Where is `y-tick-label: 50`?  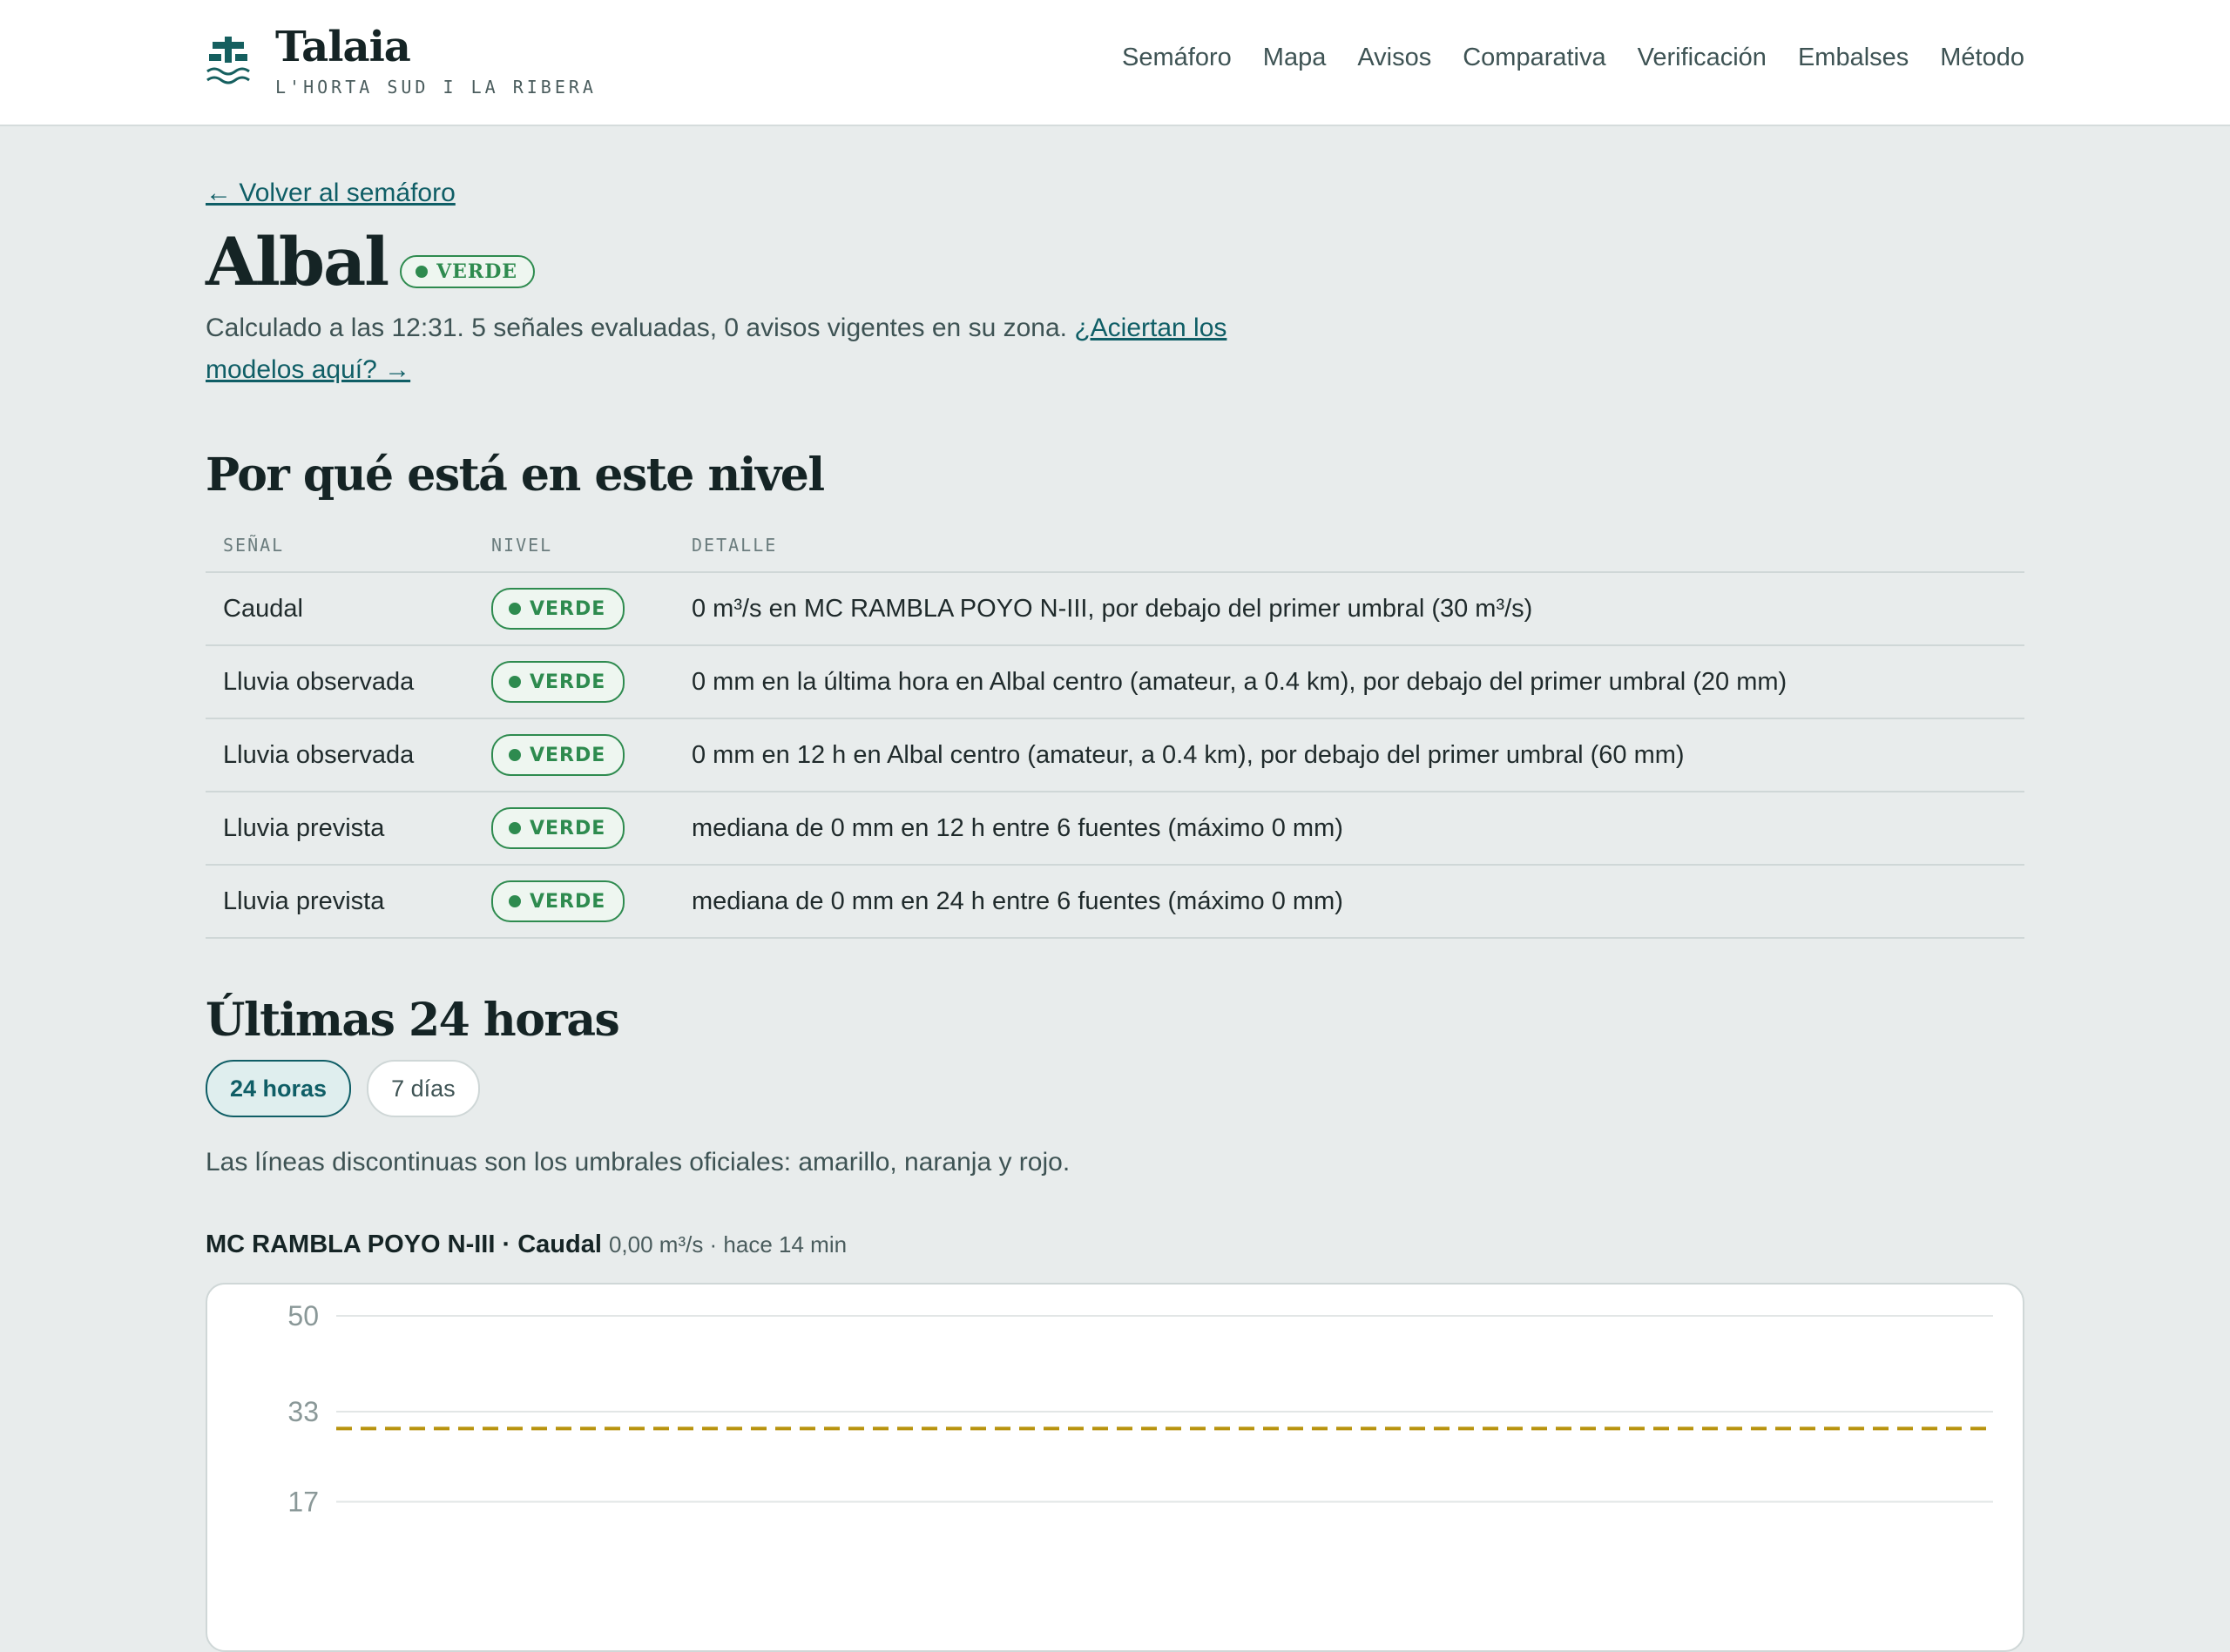
y-tick-label: 50 is located at coordinates (303, 1316).